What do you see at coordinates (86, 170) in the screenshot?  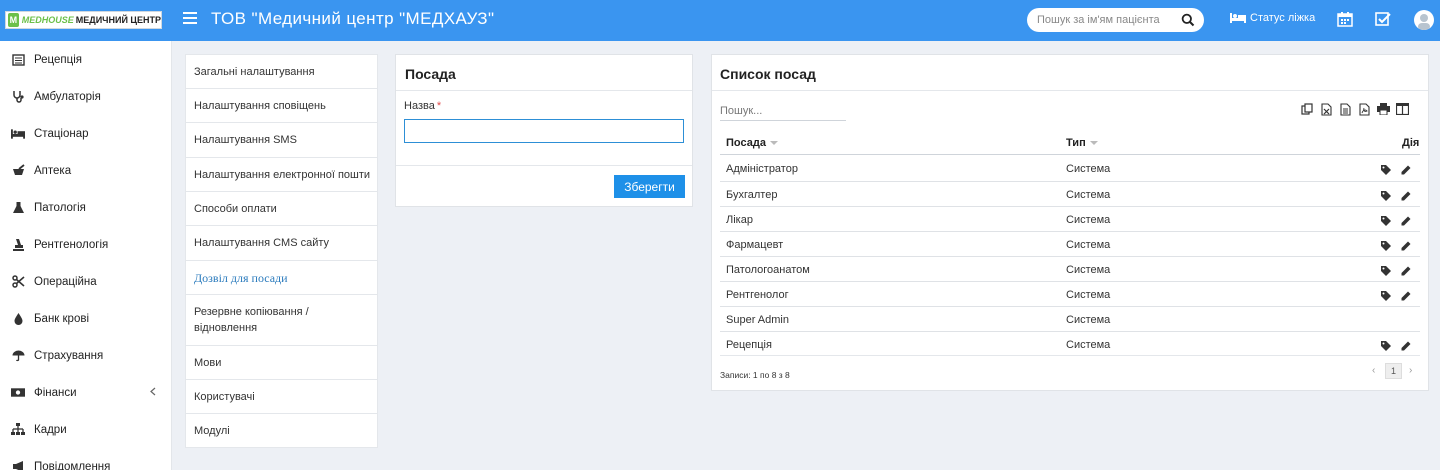 I see `sidebar-item-pharmacy: Аптека` at bounding box center [86, 170].